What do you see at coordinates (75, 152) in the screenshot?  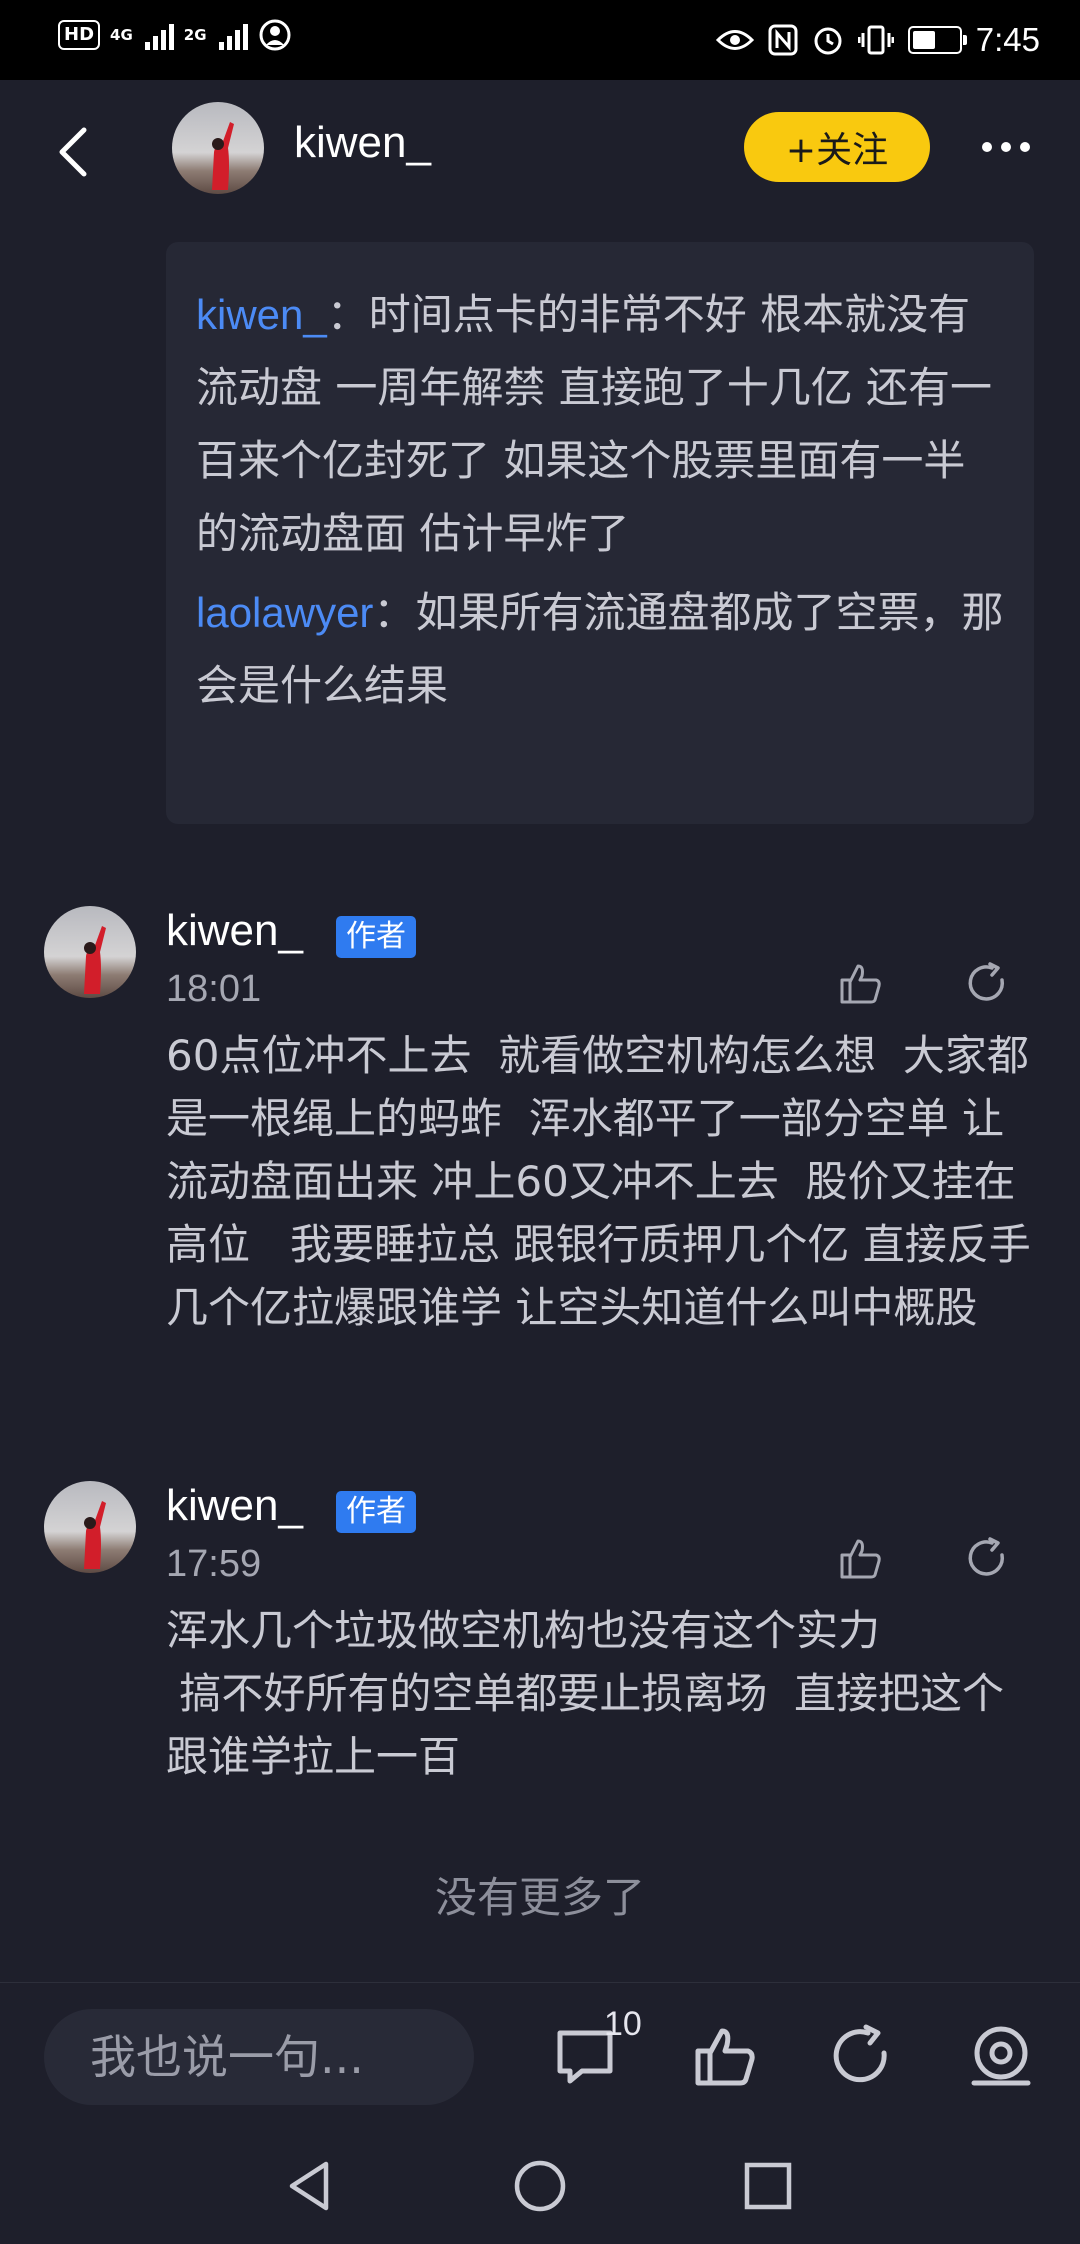 I see `back-arrow-icon` at bounding box center [75, 152].